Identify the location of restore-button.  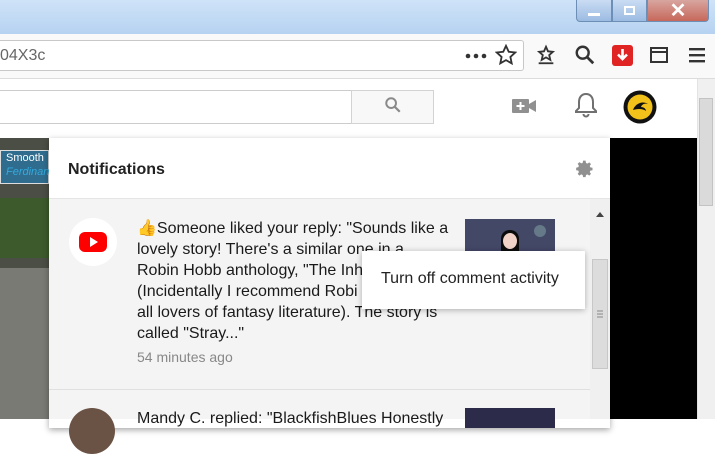
(629, 11).